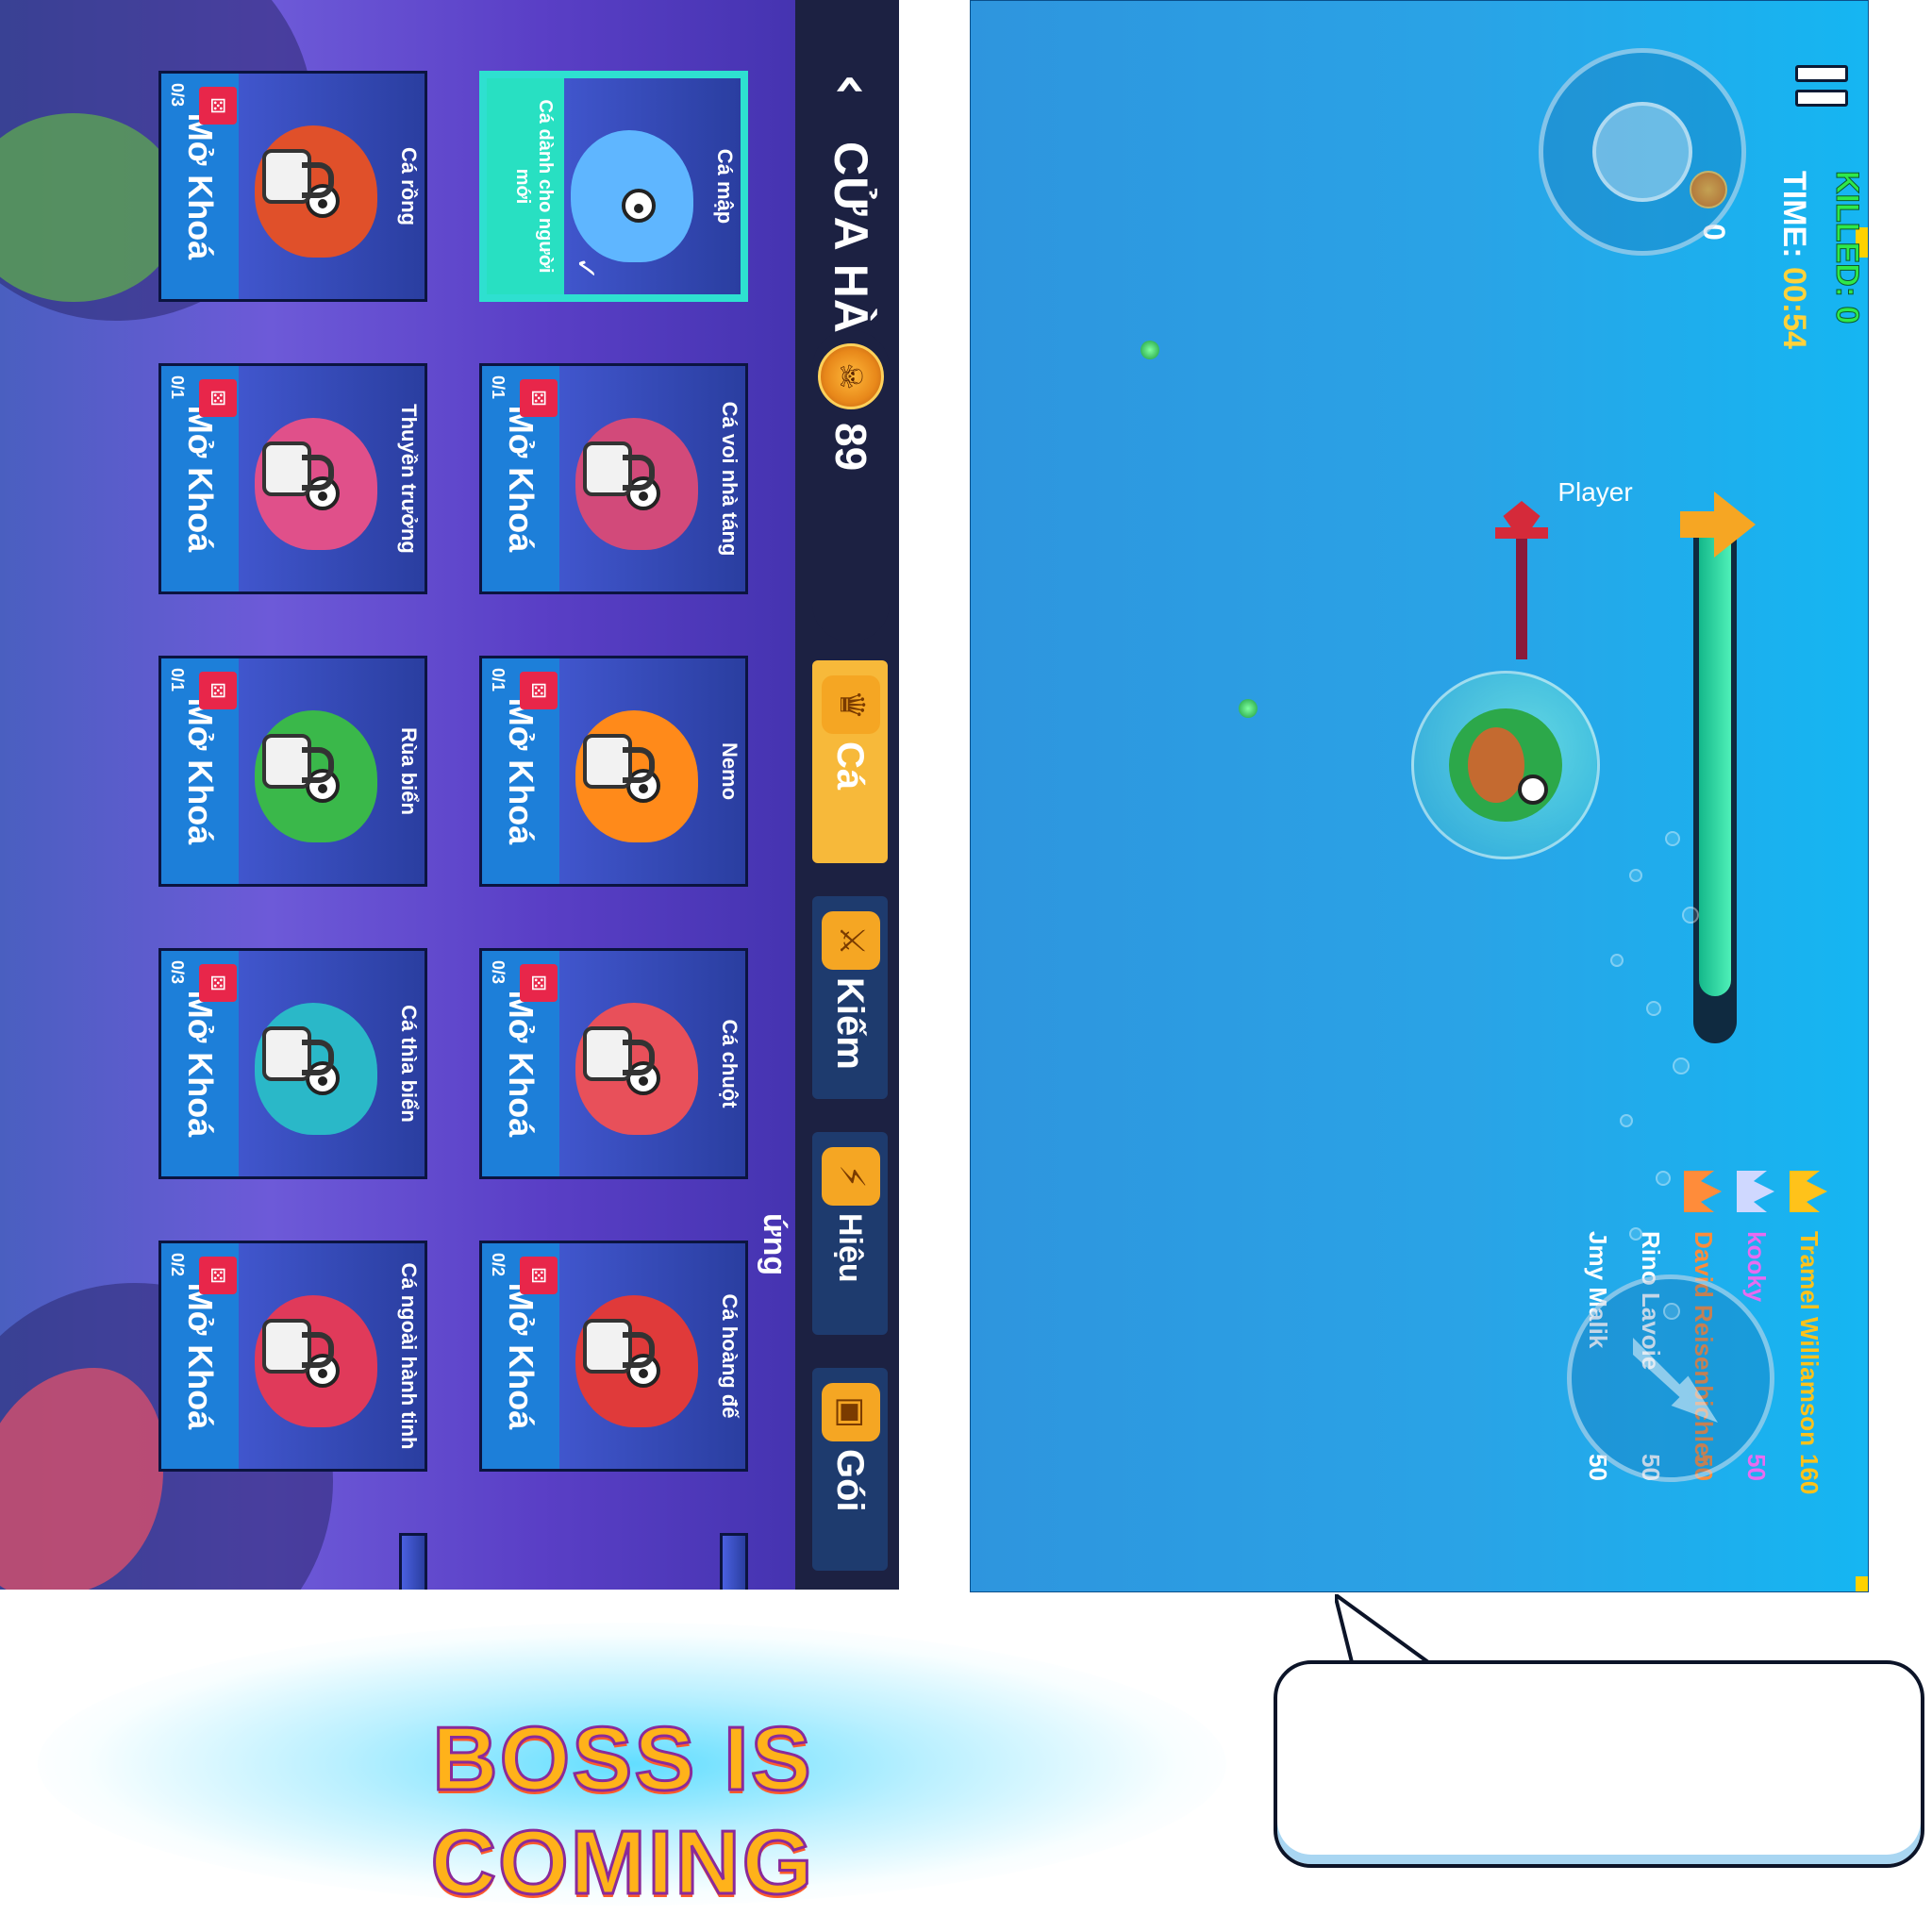 Image resolution: width=1932 pixels, height=1932 pixels. I want to click on treasure-chest-icon: ▣, so click(851, 1412).